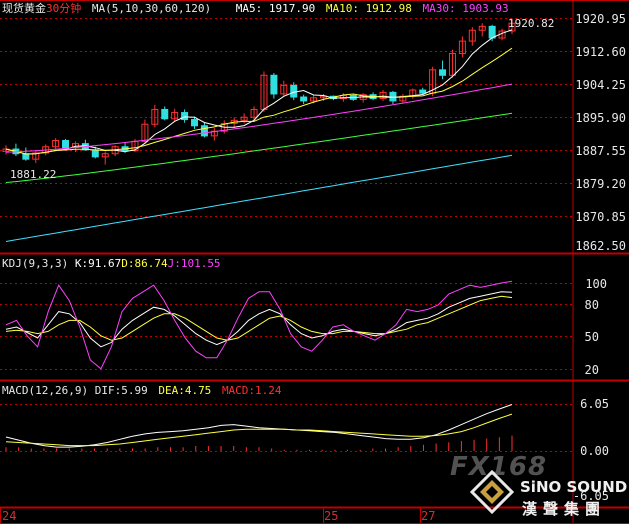 The height and width of the screenshot is (524, 629). What do you see at coordinates (591, 337) in the screenshot?
I see `kdj-tick: 50` at bounding box center [591, 337].